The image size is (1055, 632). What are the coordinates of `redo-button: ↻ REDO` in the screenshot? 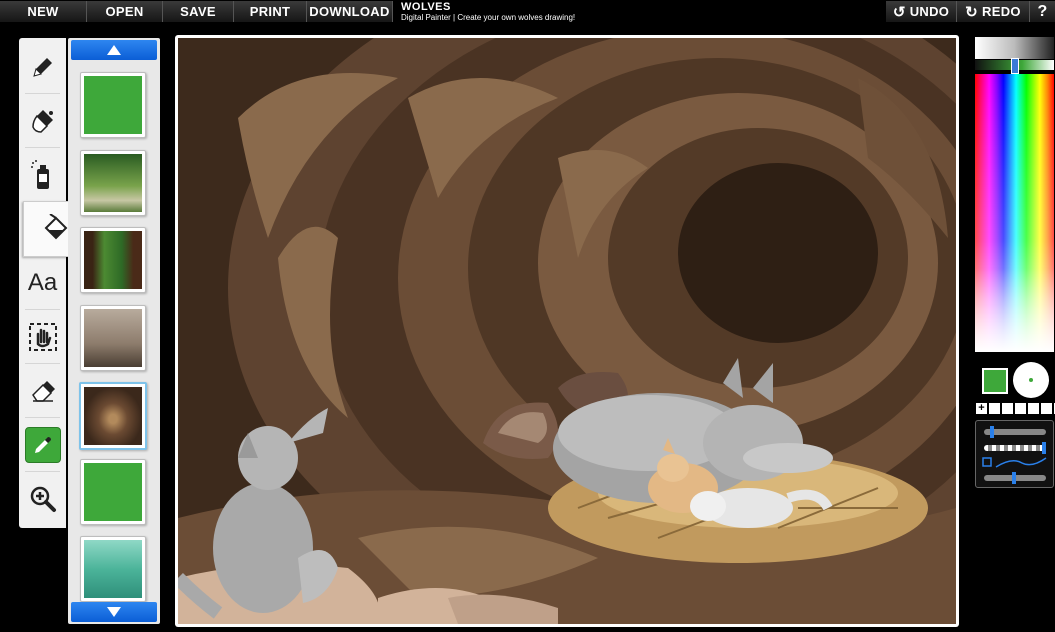 It's located at (993, 11).